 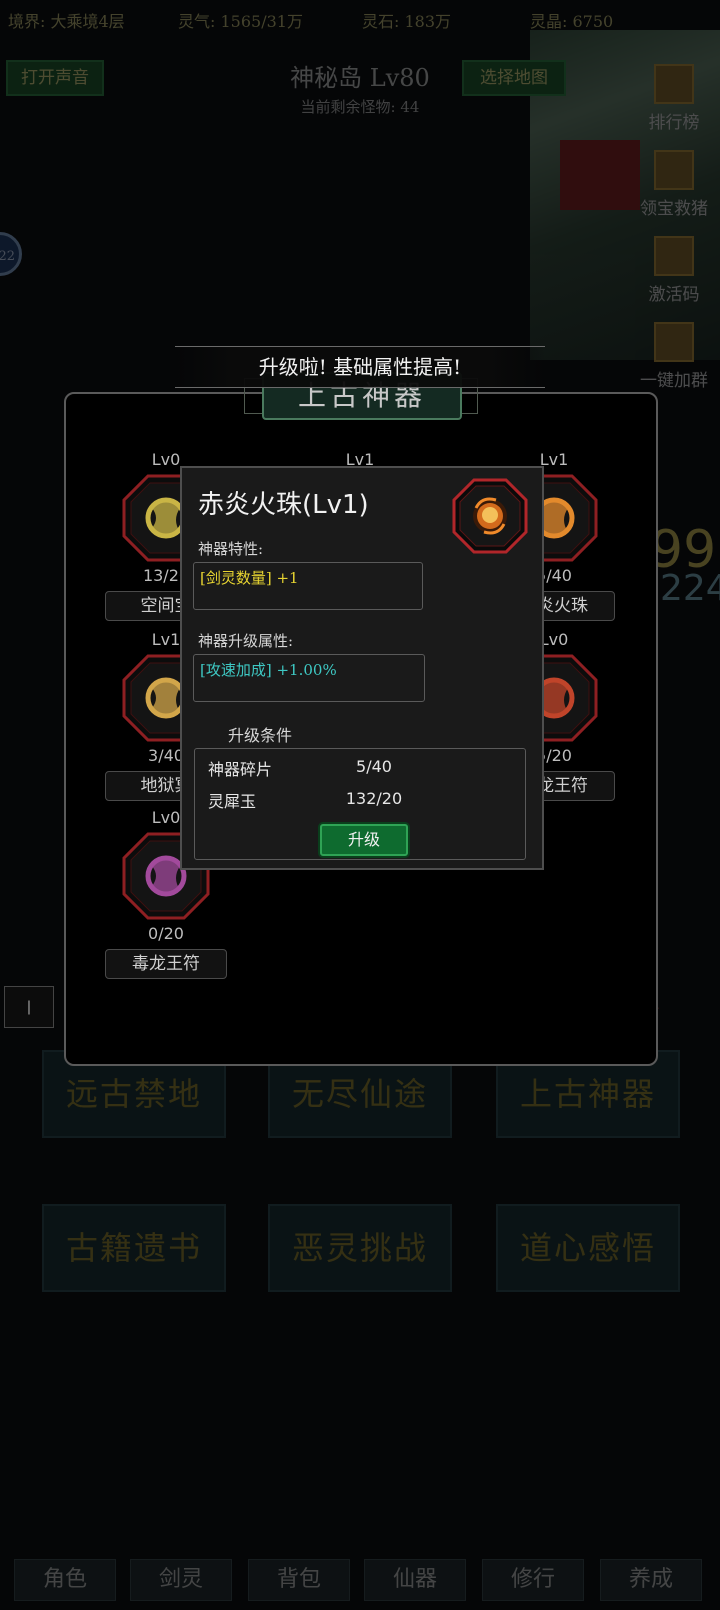 I want to click on artifact-name: 毒龙王符, so click(x=166, y=964).